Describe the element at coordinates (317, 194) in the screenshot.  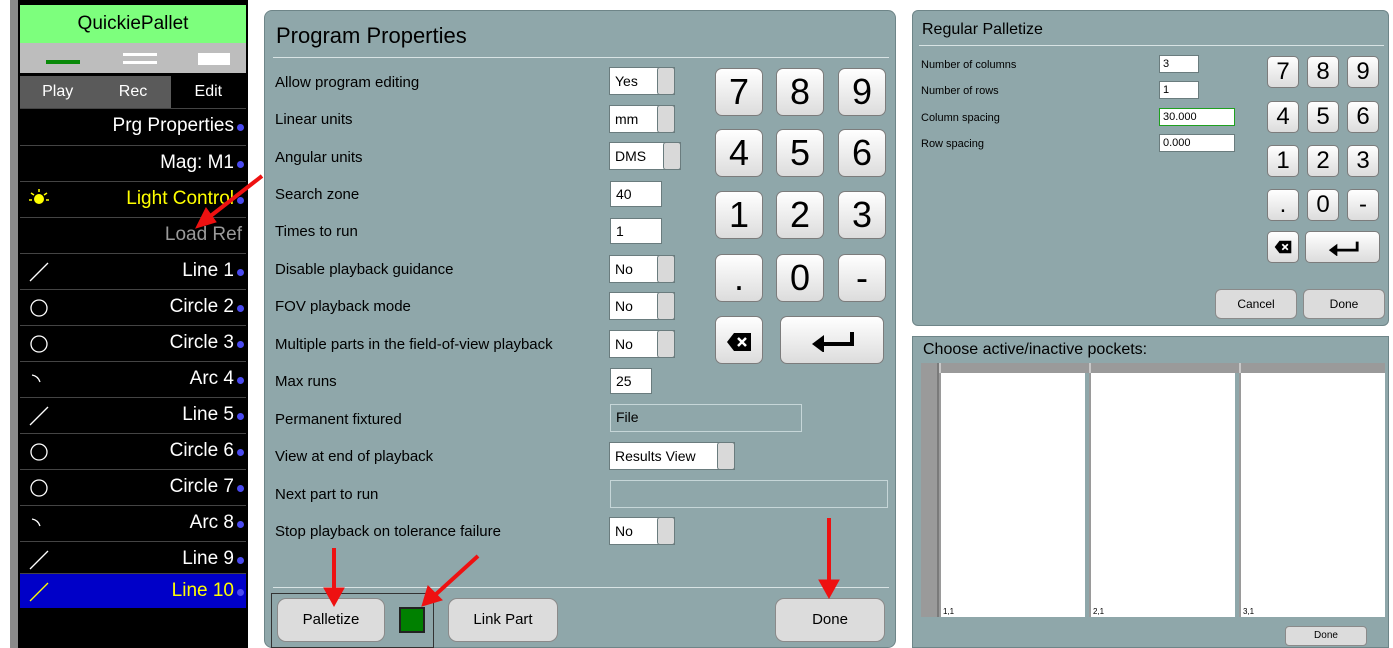
I see `row-label-search-zone: Search zone` at that location.